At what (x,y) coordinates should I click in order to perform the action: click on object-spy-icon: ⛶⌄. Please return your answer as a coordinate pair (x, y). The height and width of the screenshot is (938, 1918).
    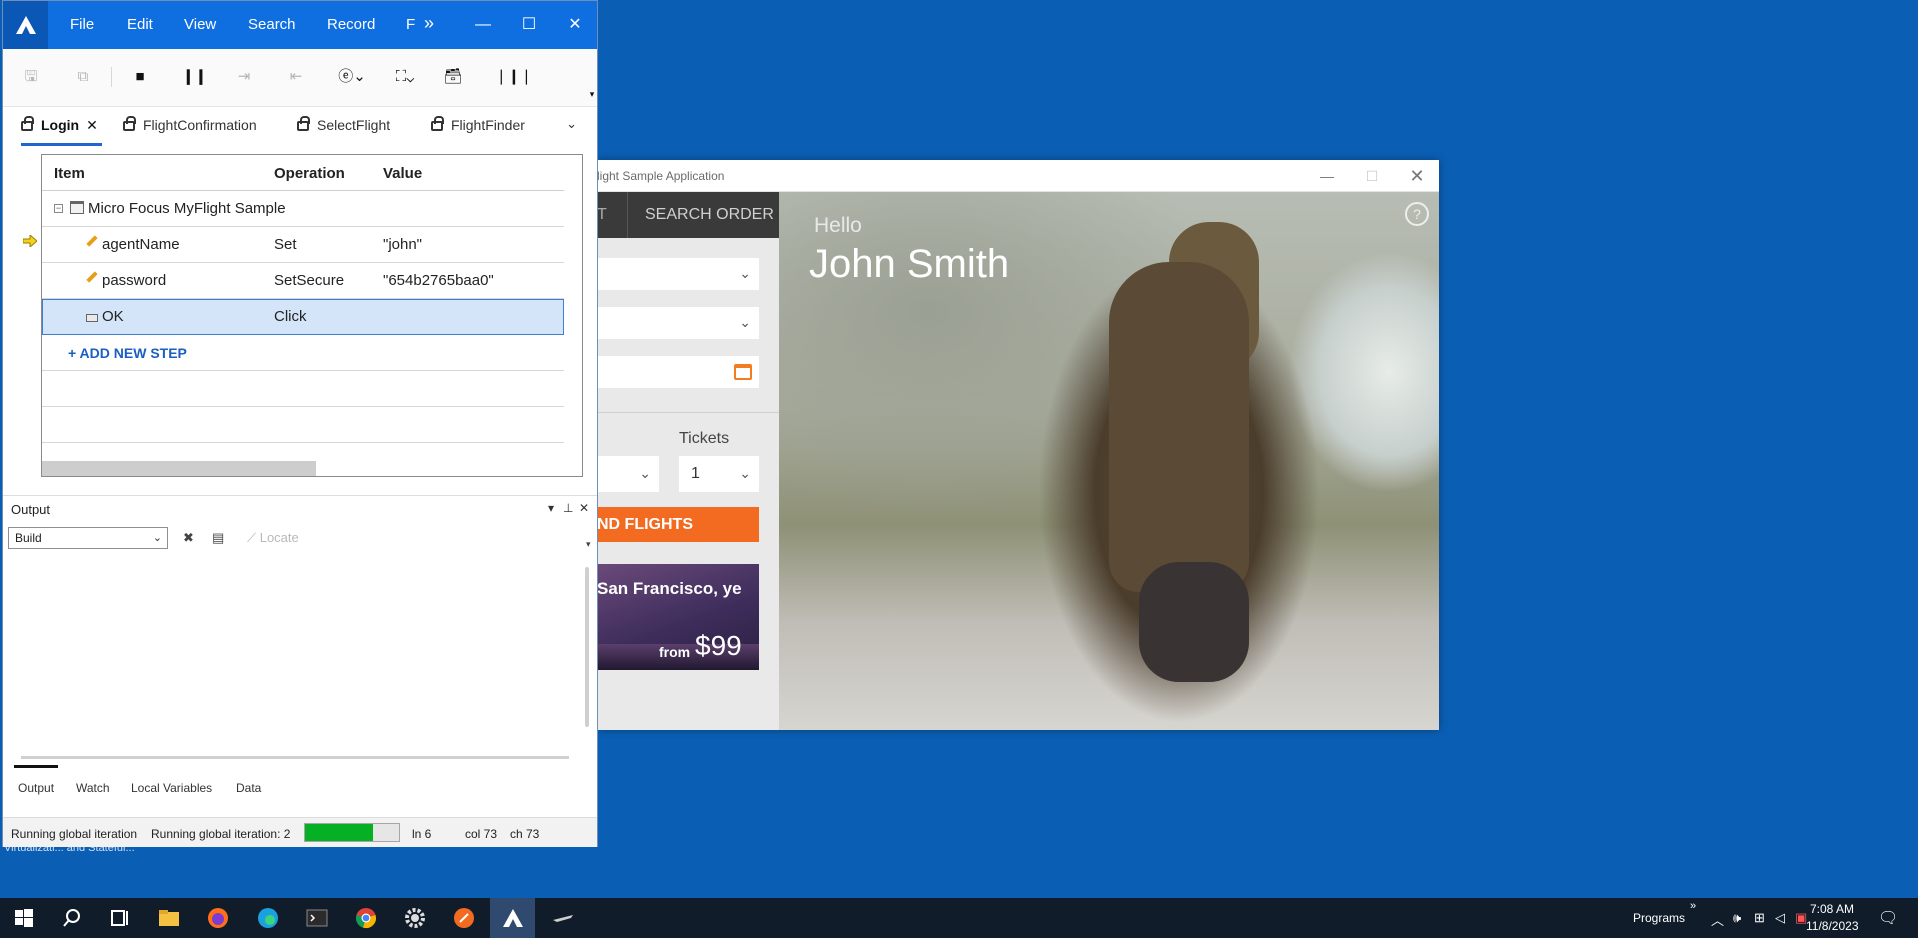
    Looking at the image, I should click on (405, 77).